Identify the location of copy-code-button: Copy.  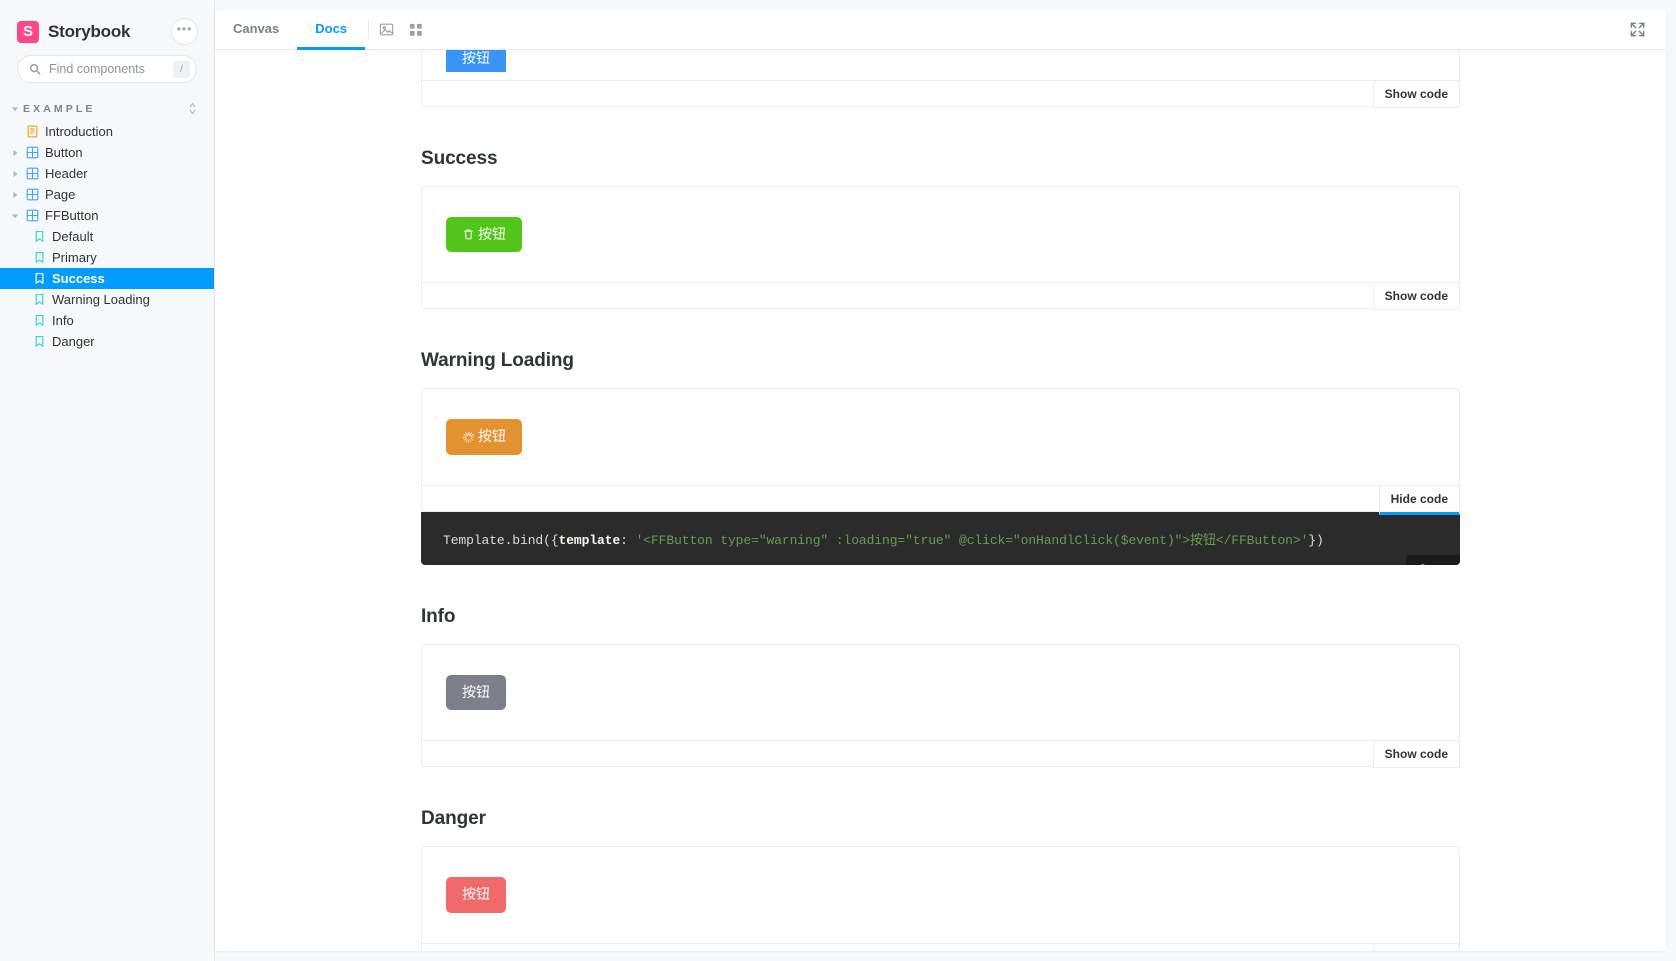
(1433, 559).